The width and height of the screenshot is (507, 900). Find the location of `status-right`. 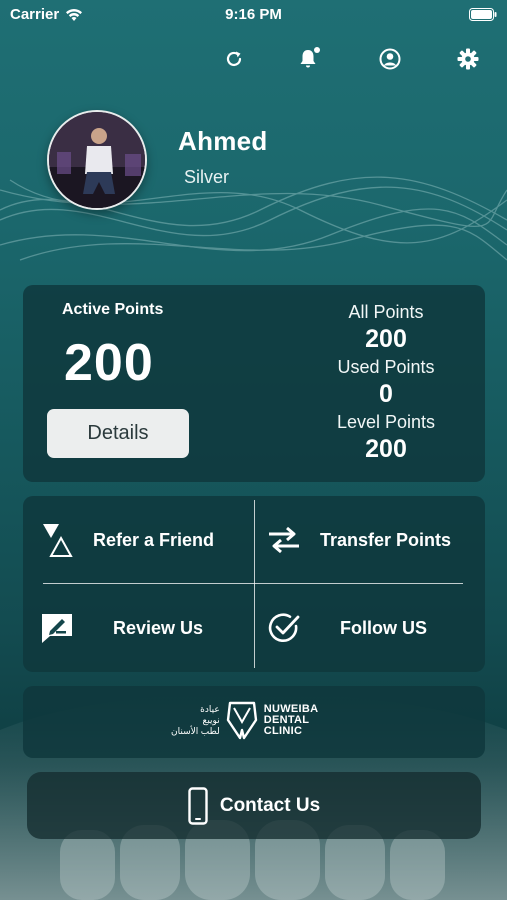

status-right is located at coordinates (483, 16).